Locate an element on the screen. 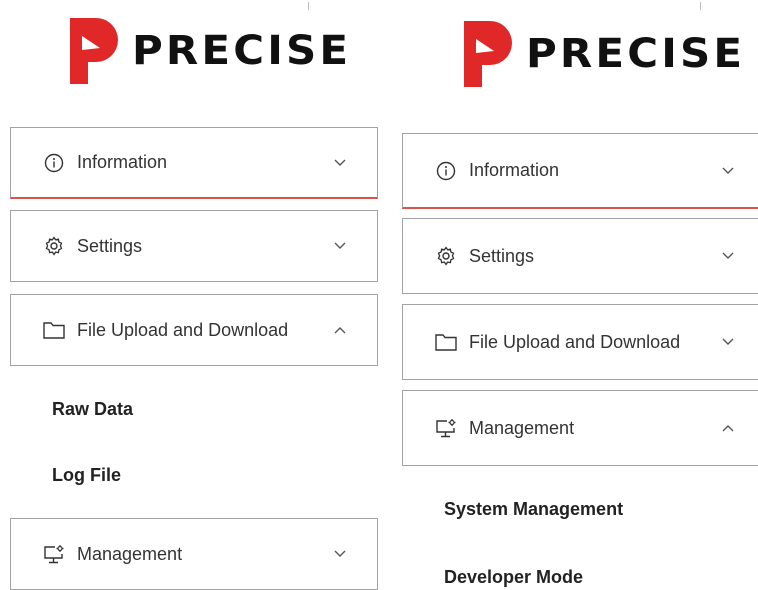 Image resolution: width=758 pixels, height=590 pixels. submenu-item-log-file: Log File is located at coordinates (86, 475).